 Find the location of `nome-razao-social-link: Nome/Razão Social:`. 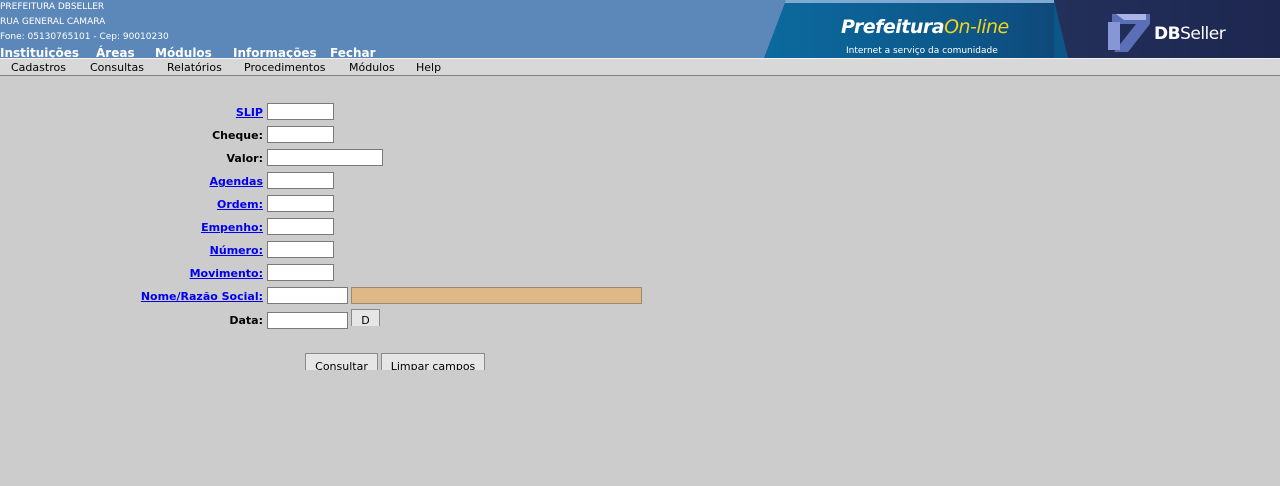

nome-razao-social-link: Nome/Razão Social: is located at coordinates (202, 296).